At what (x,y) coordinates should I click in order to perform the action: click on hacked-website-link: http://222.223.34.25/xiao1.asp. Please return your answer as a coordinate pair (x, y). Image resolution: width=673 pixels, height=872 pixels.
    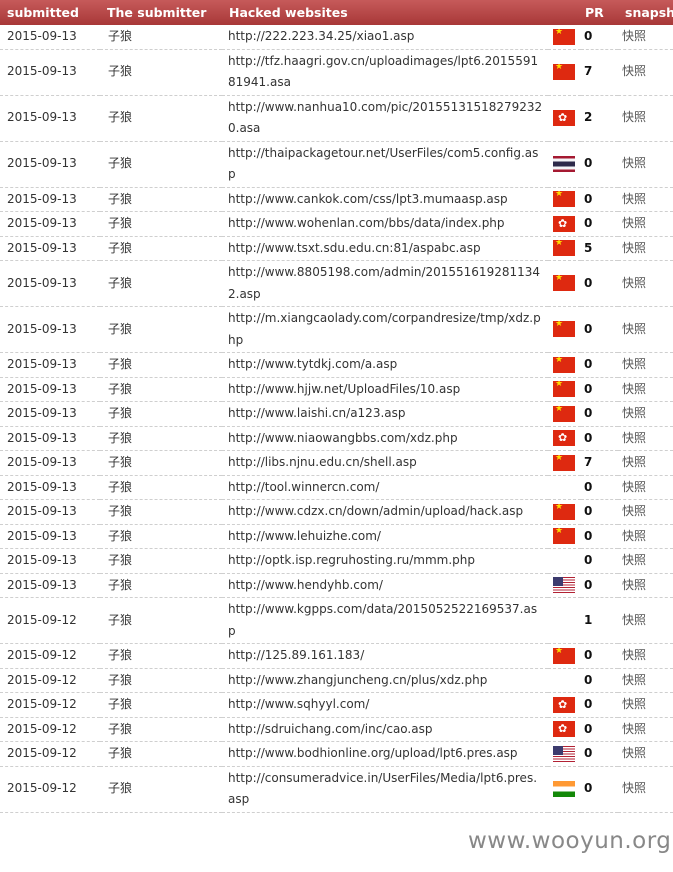
    Looking at the image, I should click on (385, 37).